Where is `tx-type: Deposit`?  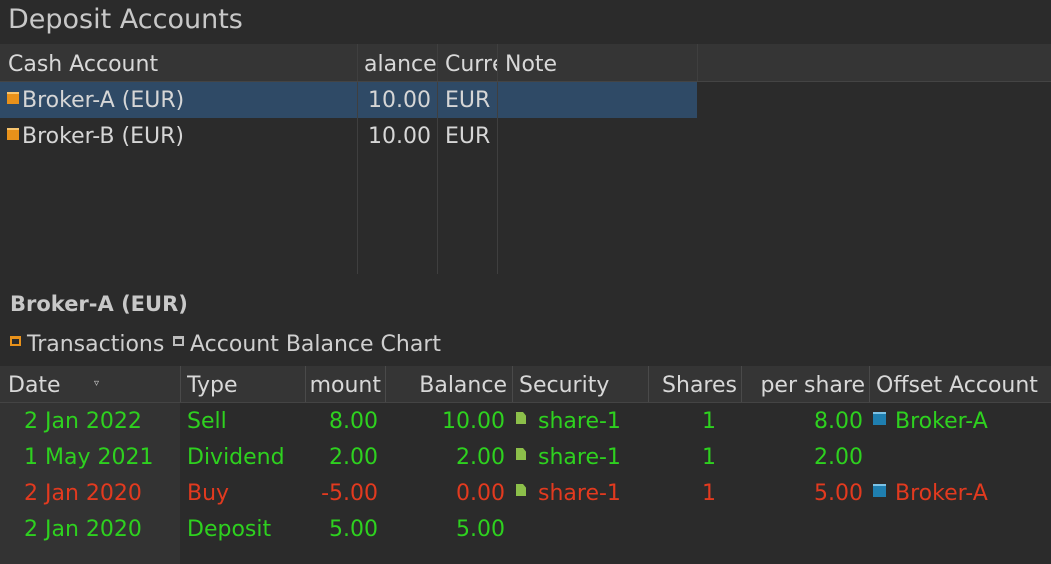 tx-type: Deposit is located at coordinates (229, 529).